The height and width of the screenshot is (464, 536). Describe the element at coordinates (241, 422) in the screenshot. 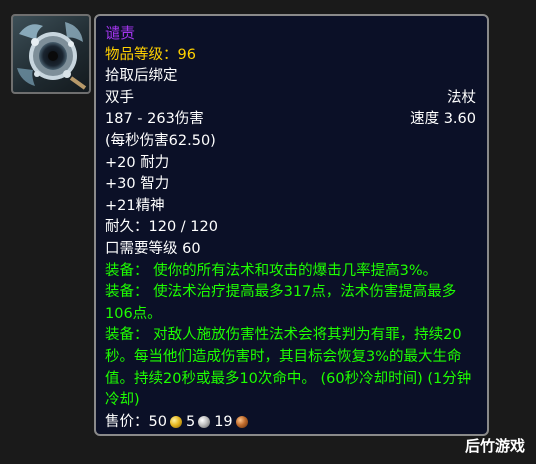

I see `copper-coin-icon` at that location.